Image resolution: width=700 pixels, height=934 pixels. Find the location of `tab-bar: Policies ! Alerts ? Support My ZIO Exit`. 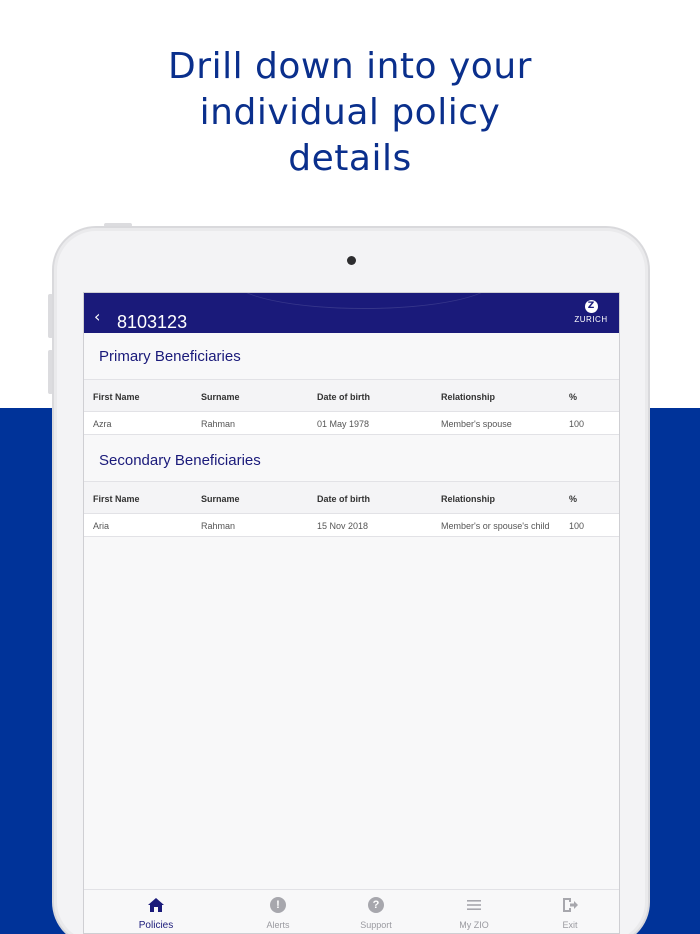

tab-bar: Policies ! Alerts ? Support My ZIO Exit is located at coordinates (351, 911).